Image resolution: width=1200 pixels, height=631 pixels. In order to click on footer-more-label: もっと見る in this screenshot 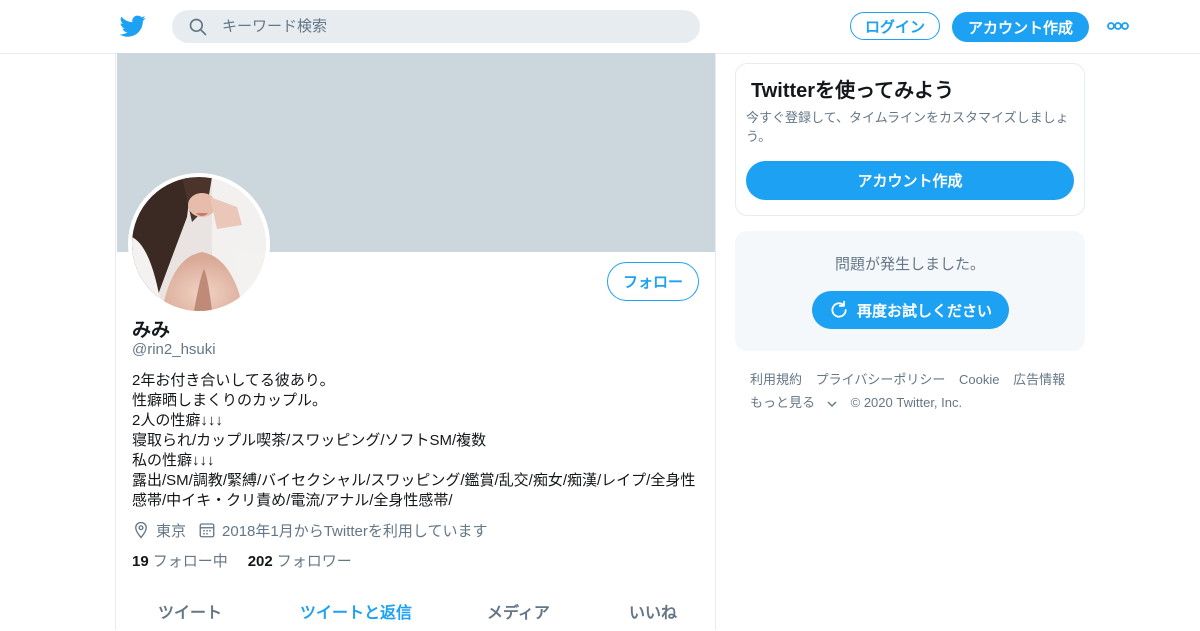, I will do `click(783, 402)`.